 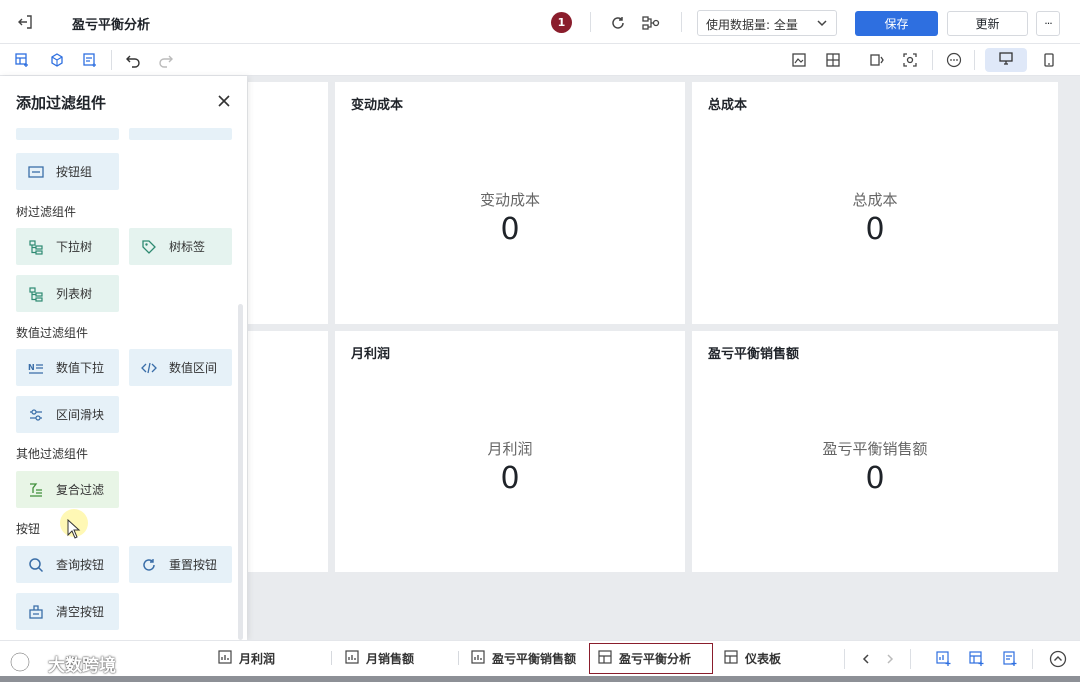 What do you see at coordinates (74, 172) in the screenshot?
I see `chip-label: 按钮组` at bounding box center [74, 172].